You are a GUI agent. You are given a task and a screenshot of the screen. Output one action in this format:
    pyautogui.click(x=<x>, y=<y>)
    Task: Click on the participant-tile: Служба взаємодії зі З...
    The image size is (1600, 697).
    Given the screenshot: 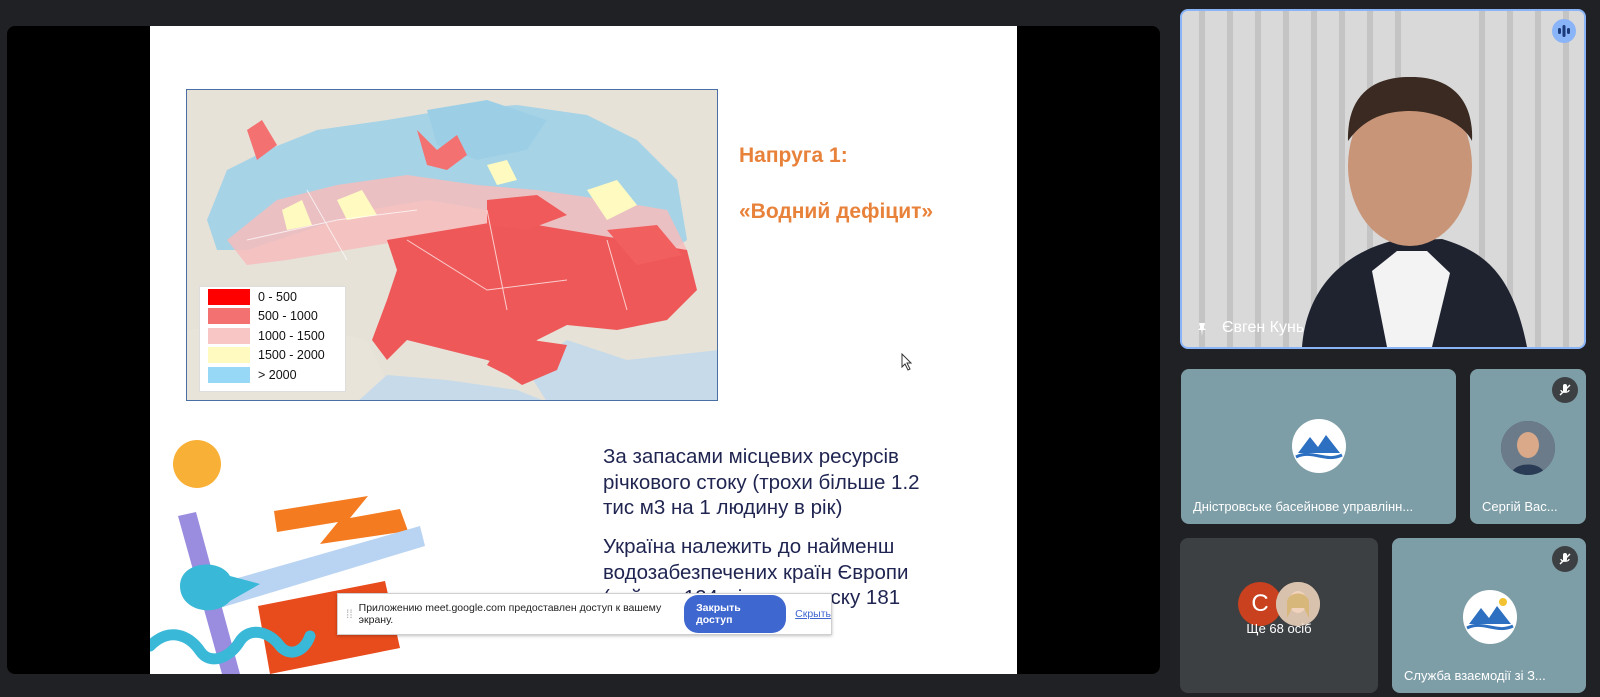 What is the action you would take?
    pyautogui.click(x=1489, y=615)
    